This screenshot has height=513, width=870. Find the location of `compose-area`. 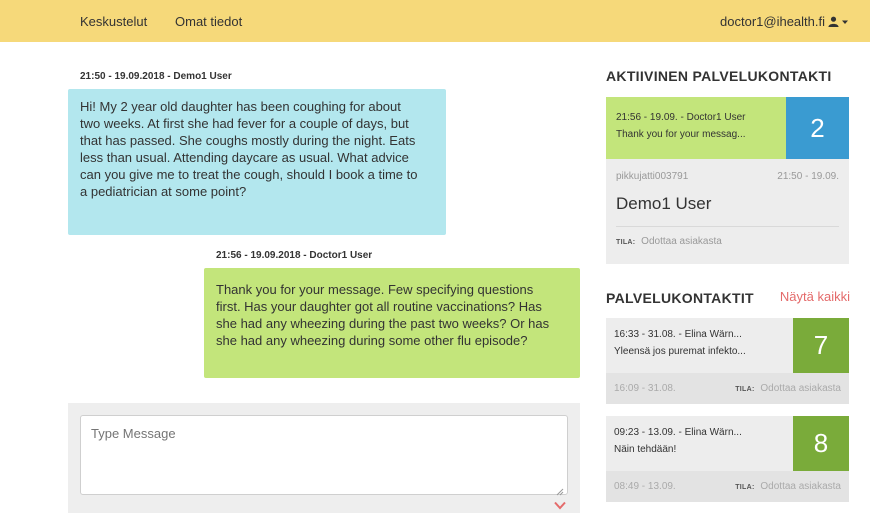

compose-area is located at coordinates (324, 458).